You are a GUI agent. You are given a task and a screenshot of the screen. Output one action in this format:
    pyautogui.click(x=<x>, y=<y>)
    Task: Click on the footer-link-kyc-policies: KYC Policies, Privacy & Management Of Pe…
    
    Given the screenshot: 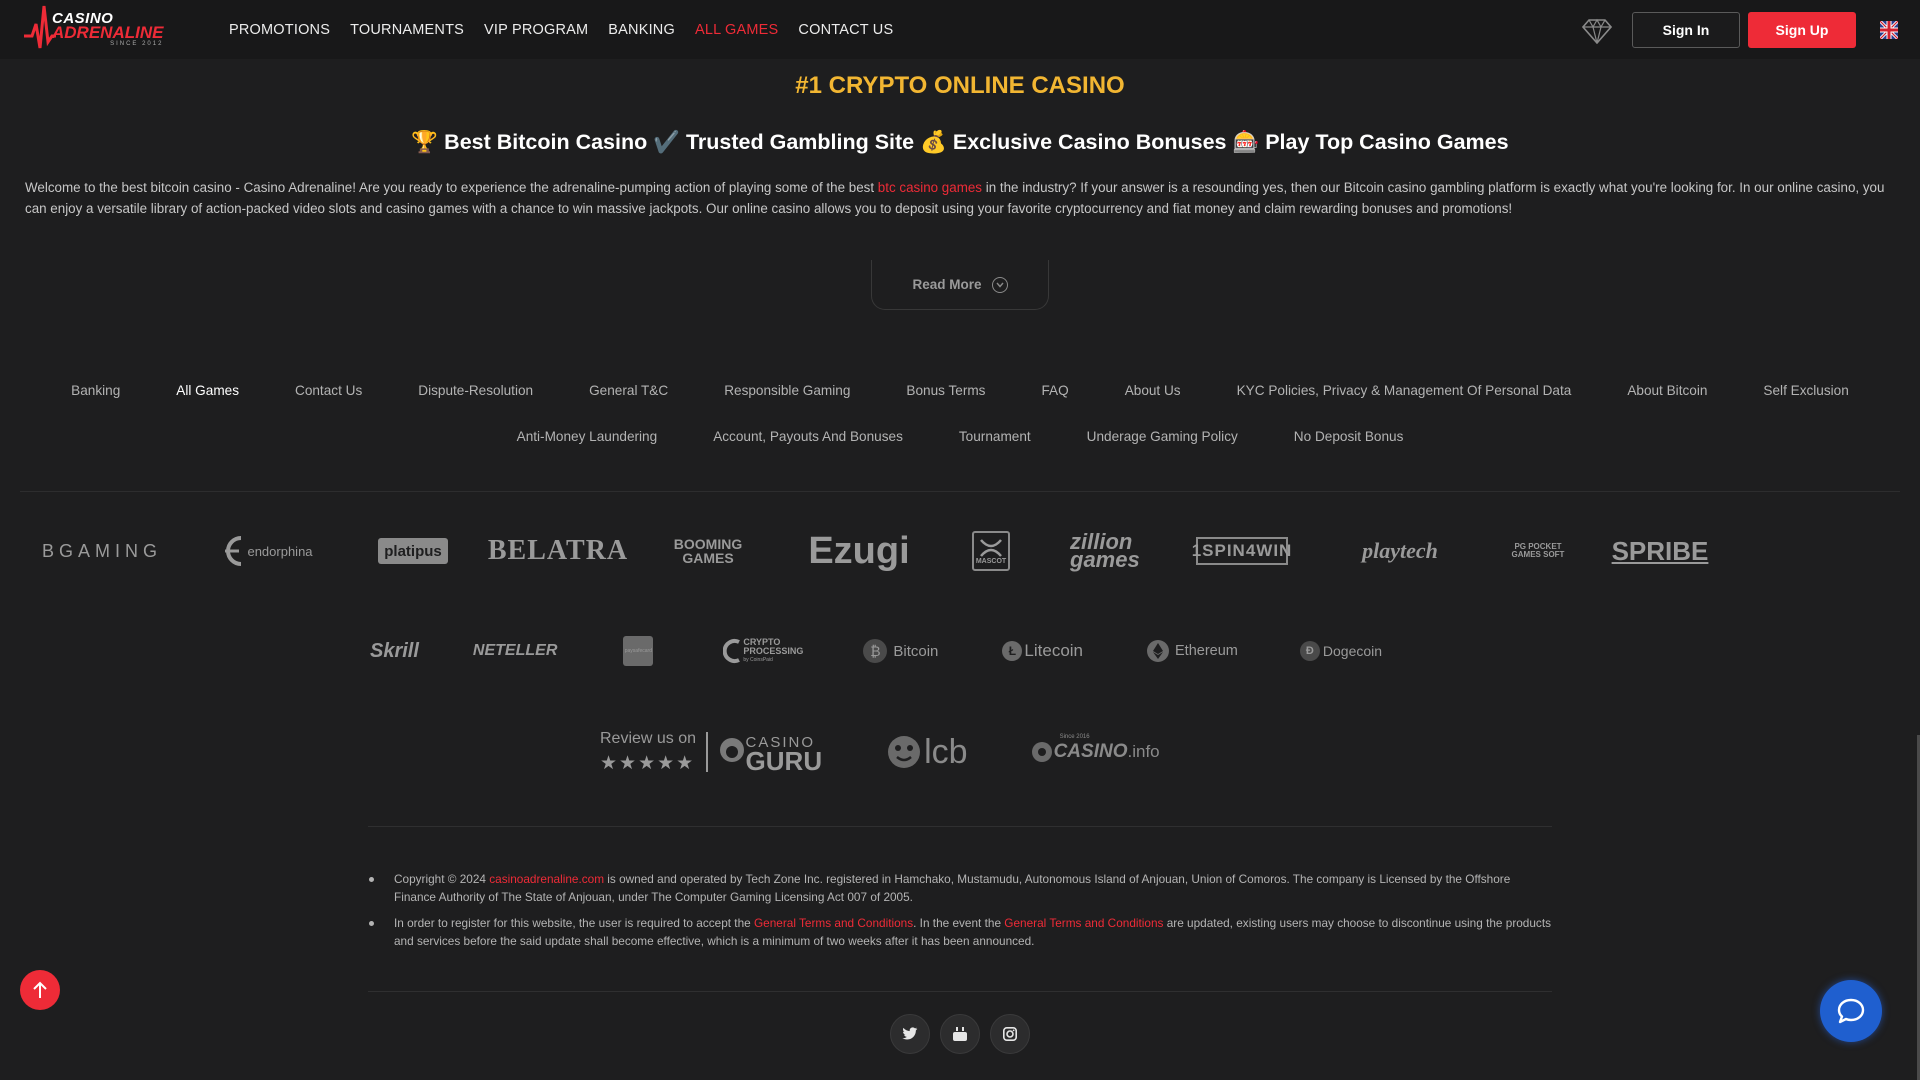 What is the action you would take?
    pyautogui.click(x=1404, y=390)
    